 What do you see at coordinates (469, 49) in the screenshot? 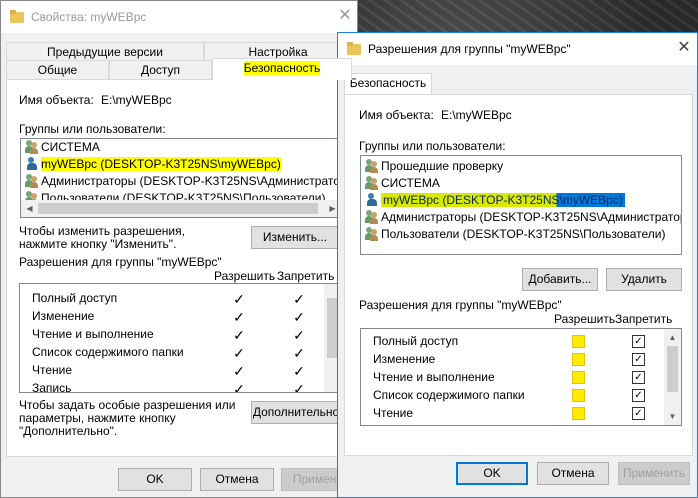
I see `window-title: Разрешения для группы "myWEBpc"` at bounding box center [469, 49].